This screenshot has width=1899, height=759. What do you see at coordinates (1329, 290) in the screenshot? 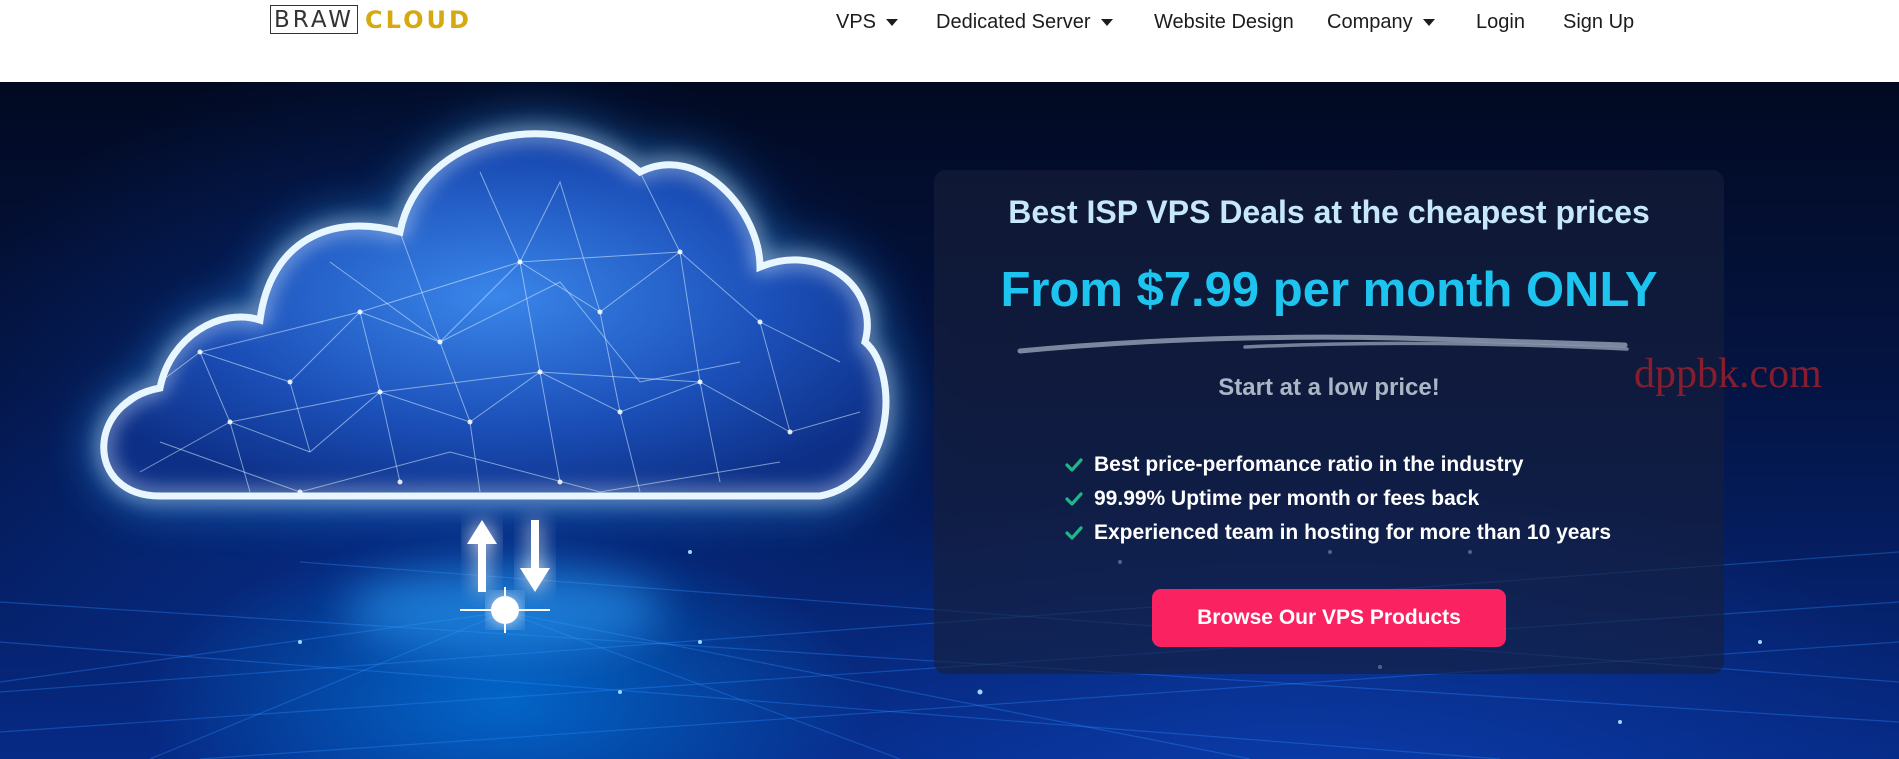
I see `promo-price: From $7.99 per month ONLY` at bounding box center [1329, 290].